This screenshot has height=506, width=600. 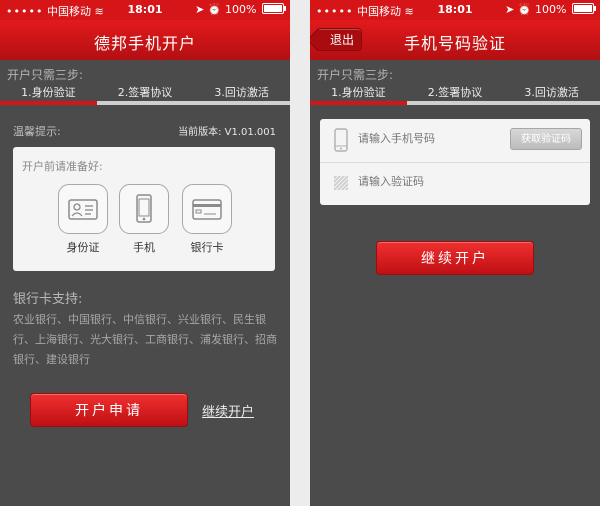 I want to click on prepare-card: 开户前请准备好: 身份证 手机 银行卡, so click(x=144, y=209).